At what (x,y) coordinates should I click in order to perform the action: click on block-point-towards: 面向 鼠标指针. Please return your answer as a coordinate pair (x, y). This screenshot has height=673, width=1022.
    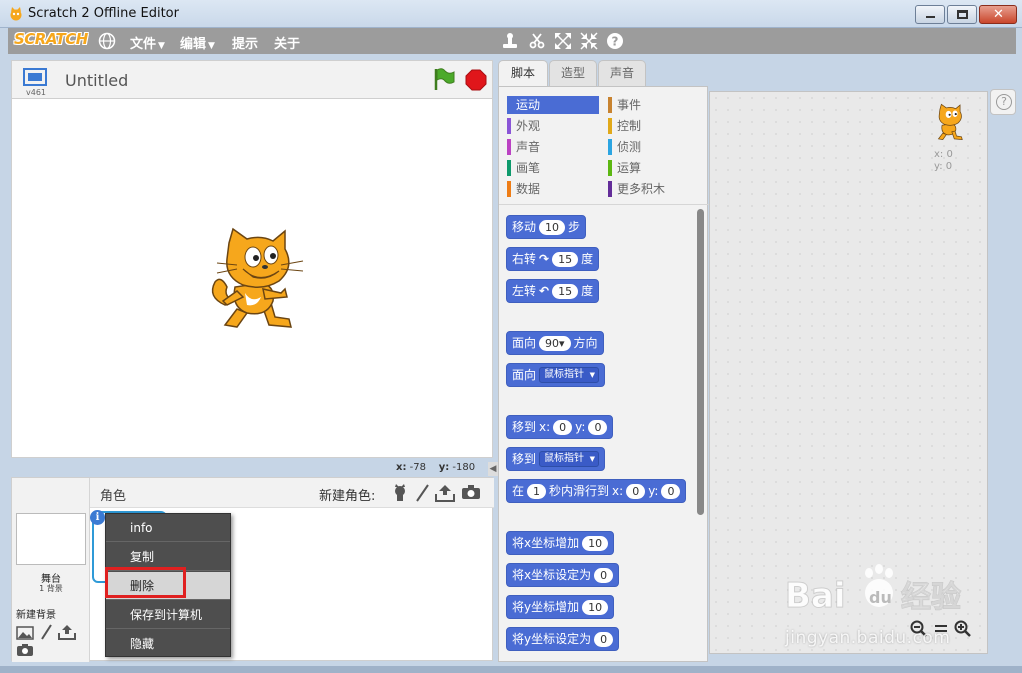
    Looking at the image, I should click on (556, 375).